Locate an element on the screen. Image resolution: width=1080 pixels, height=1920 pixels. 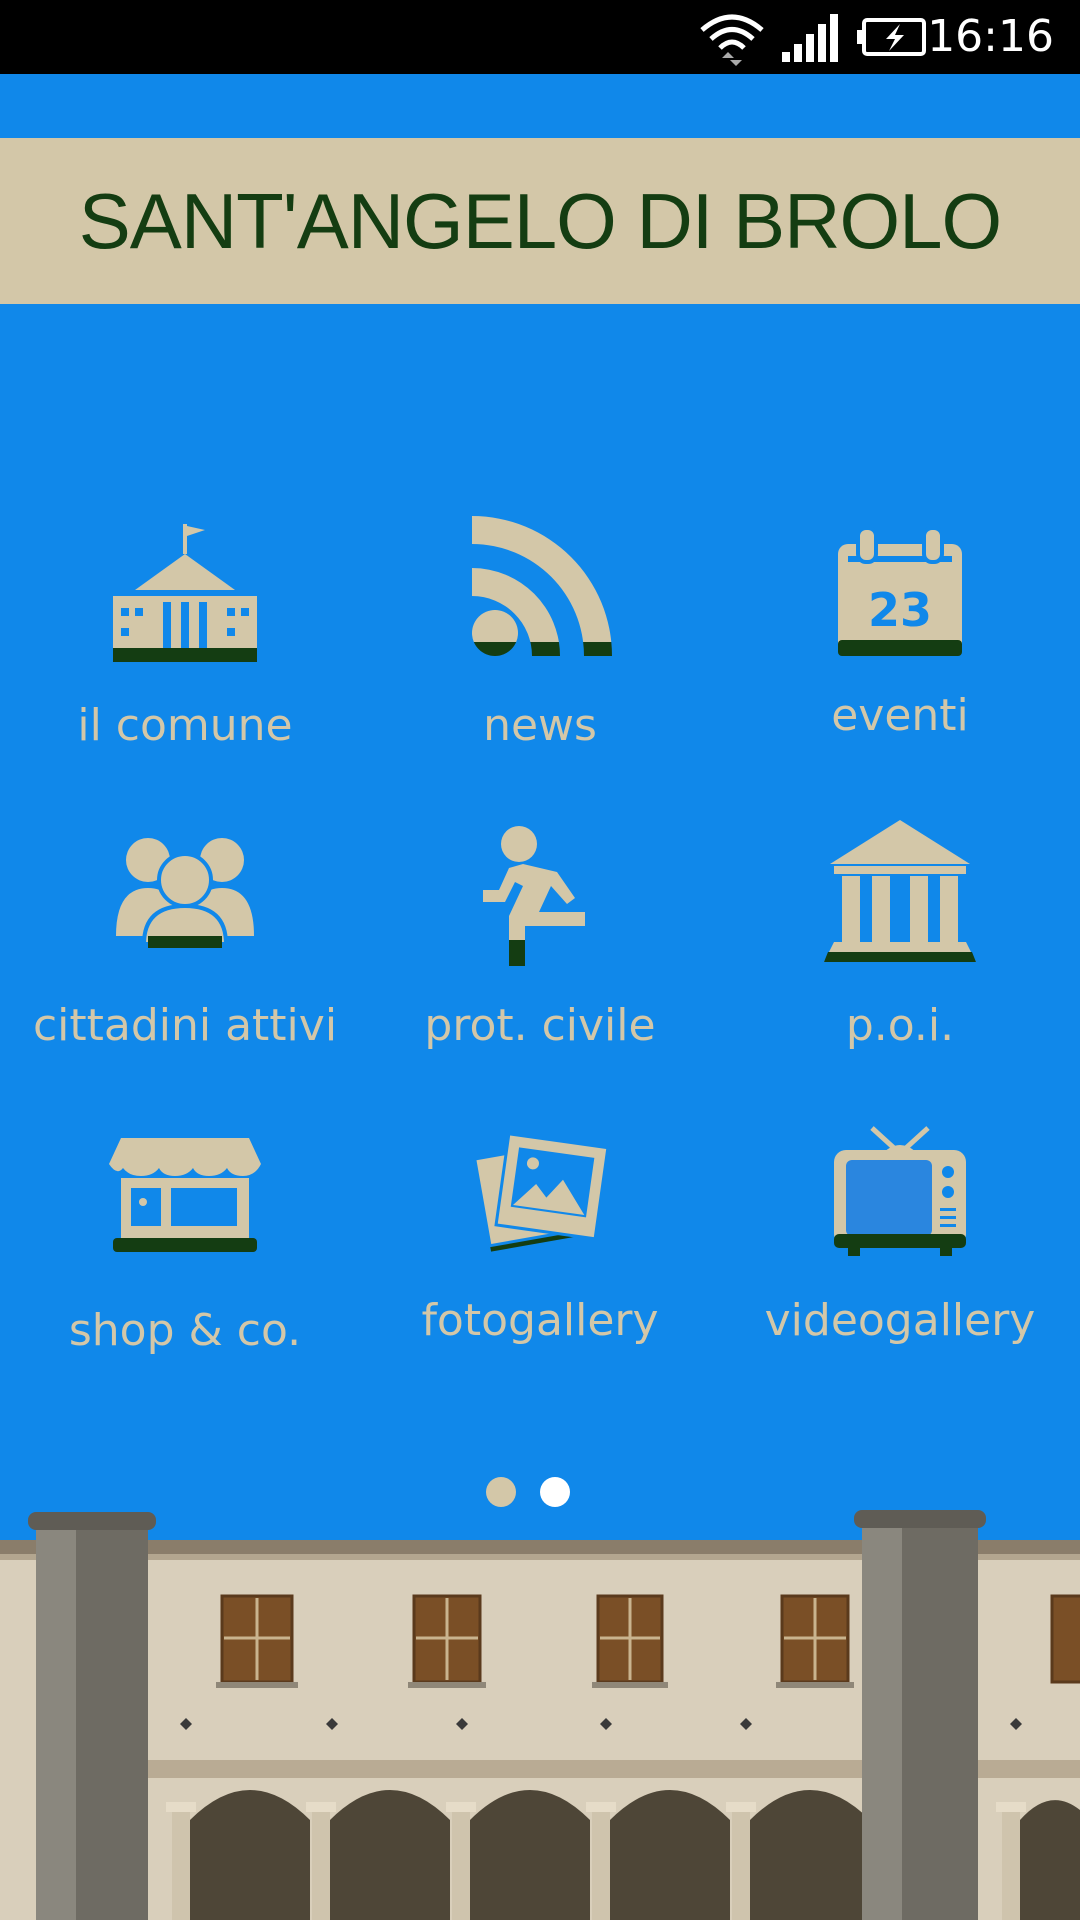
menu-tile-prot-civile: prot. civile is located at coordinates (540, 940).